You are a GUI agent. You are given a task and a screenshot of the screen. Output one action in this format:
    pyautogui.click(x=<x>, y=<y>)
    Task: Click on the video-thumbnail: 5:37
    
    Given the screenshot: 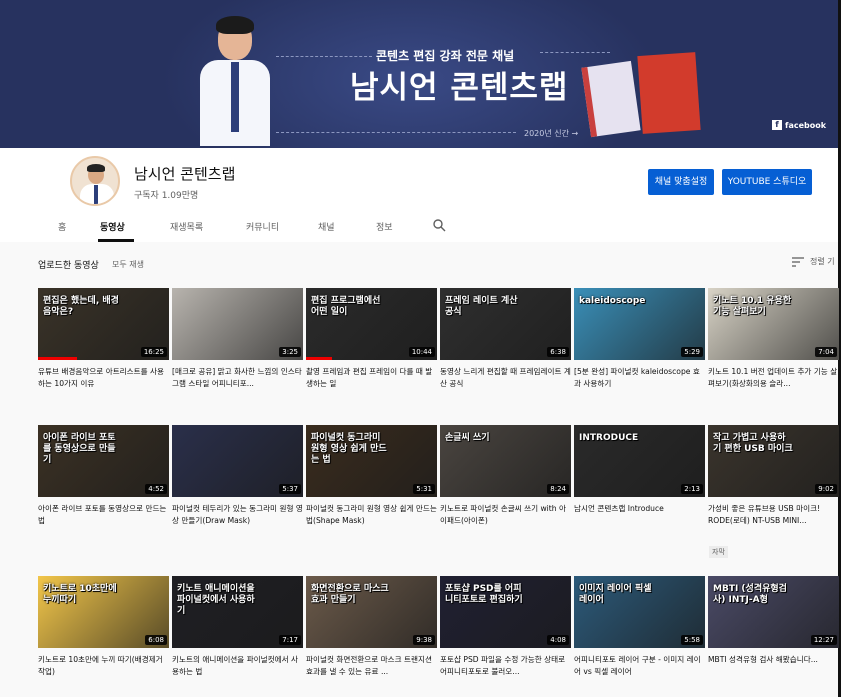 What is the action you would take?
    pyautogui.click(x=237, y=461)
    